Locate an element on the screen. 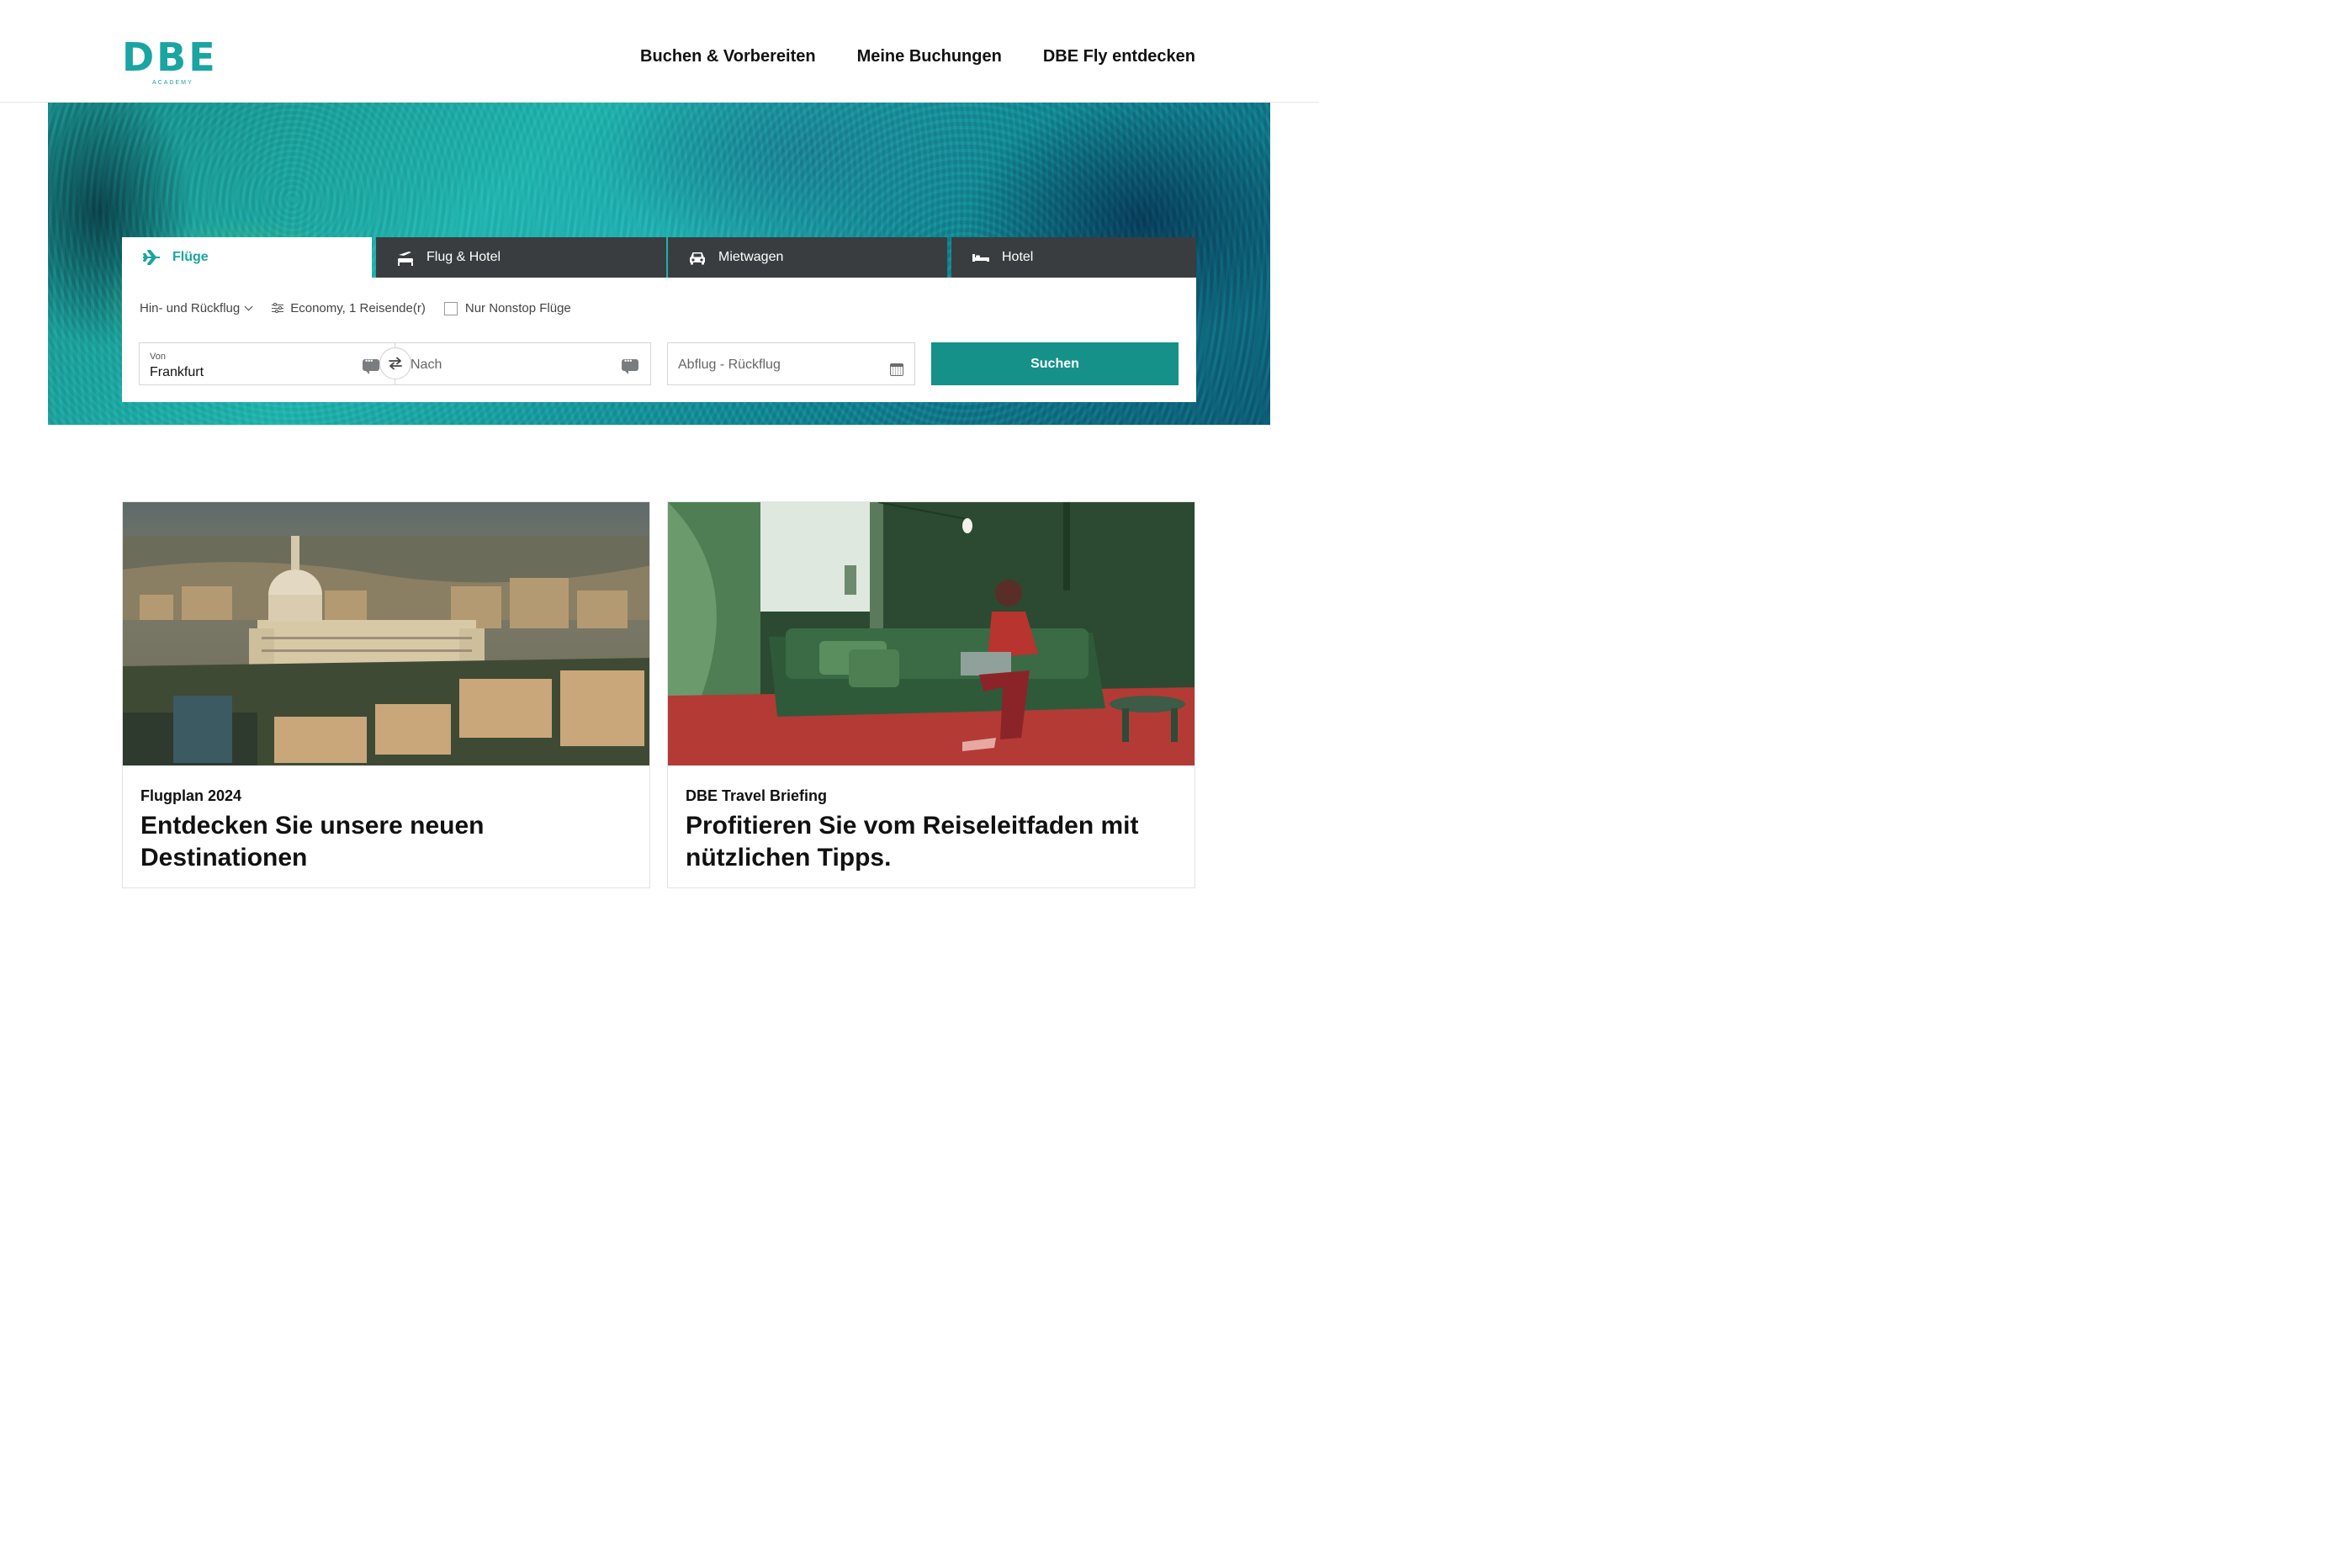  chevron-down-icon is located at coordinates (248, 306).